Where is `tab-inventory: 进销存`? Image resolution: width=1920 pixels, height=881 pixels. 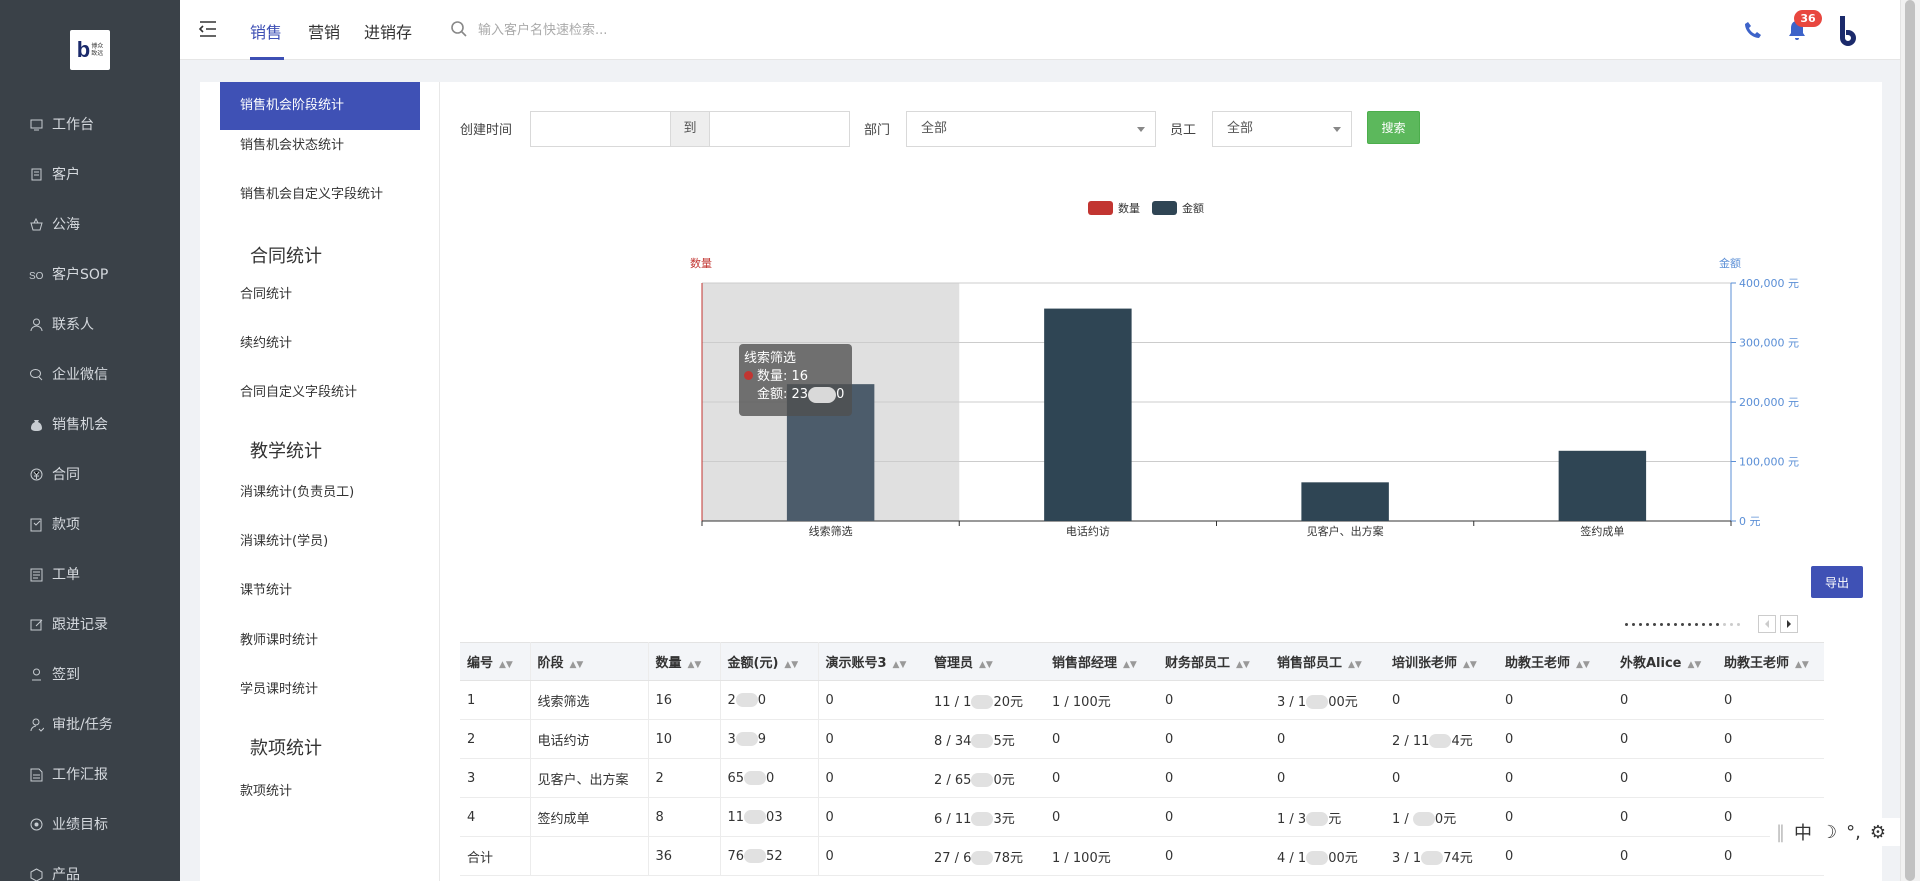 tab-inventory: 进销存 is located at coordinates (388, 31).